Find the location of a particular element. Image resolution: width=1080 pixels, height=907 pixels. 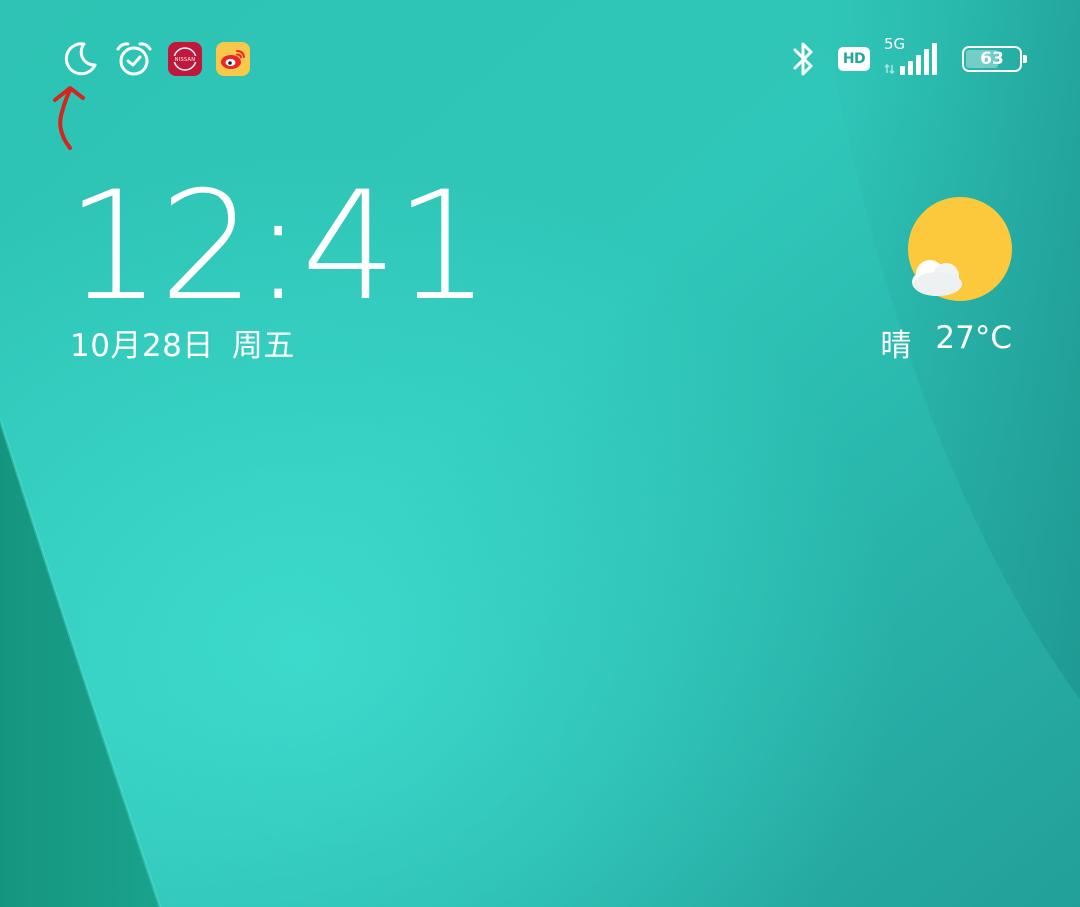

lockscreen-clock: 12:41 is located at coordinates (278, 247).